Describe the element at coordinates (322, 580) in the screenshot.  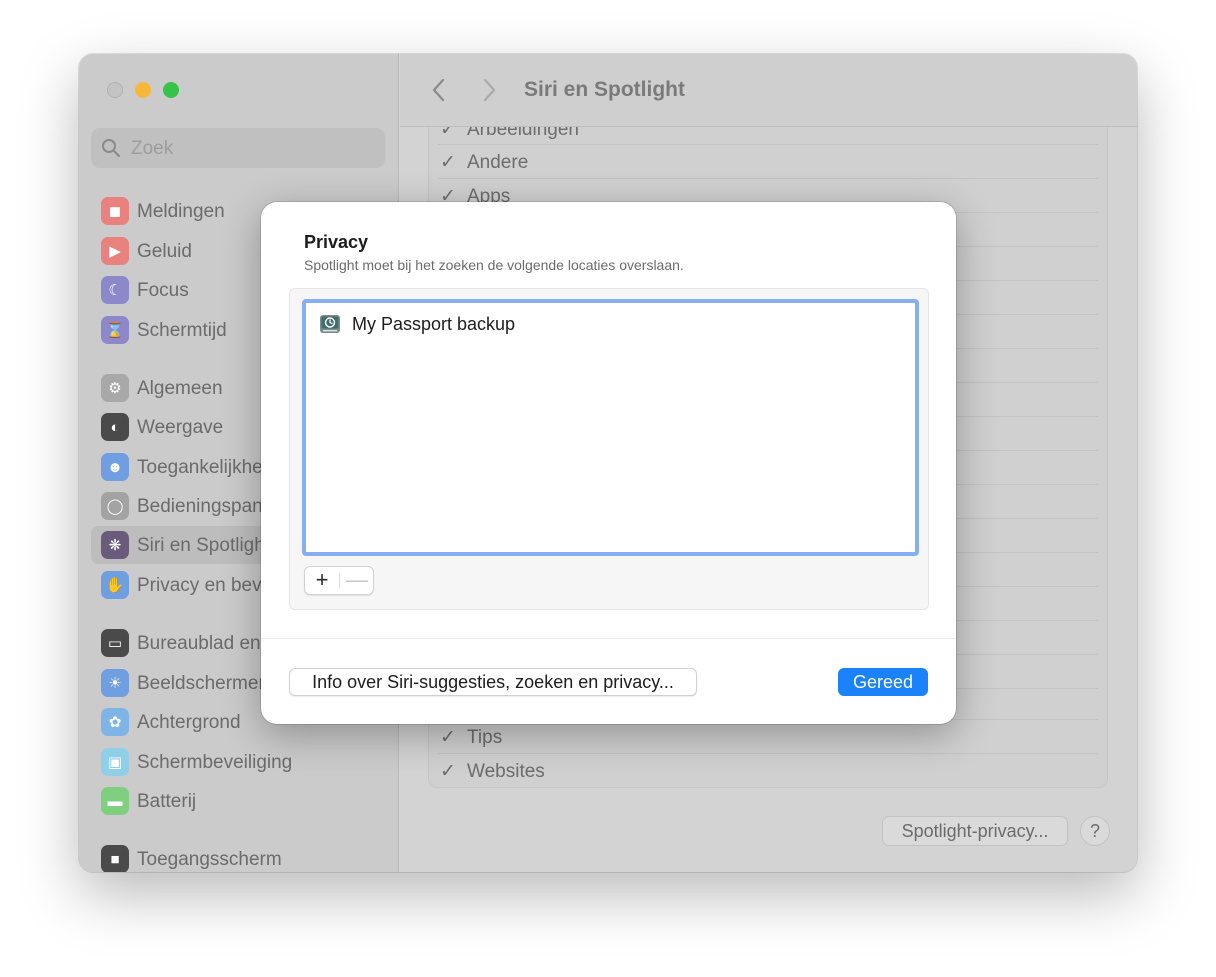
I see `add-button: +` at that location.